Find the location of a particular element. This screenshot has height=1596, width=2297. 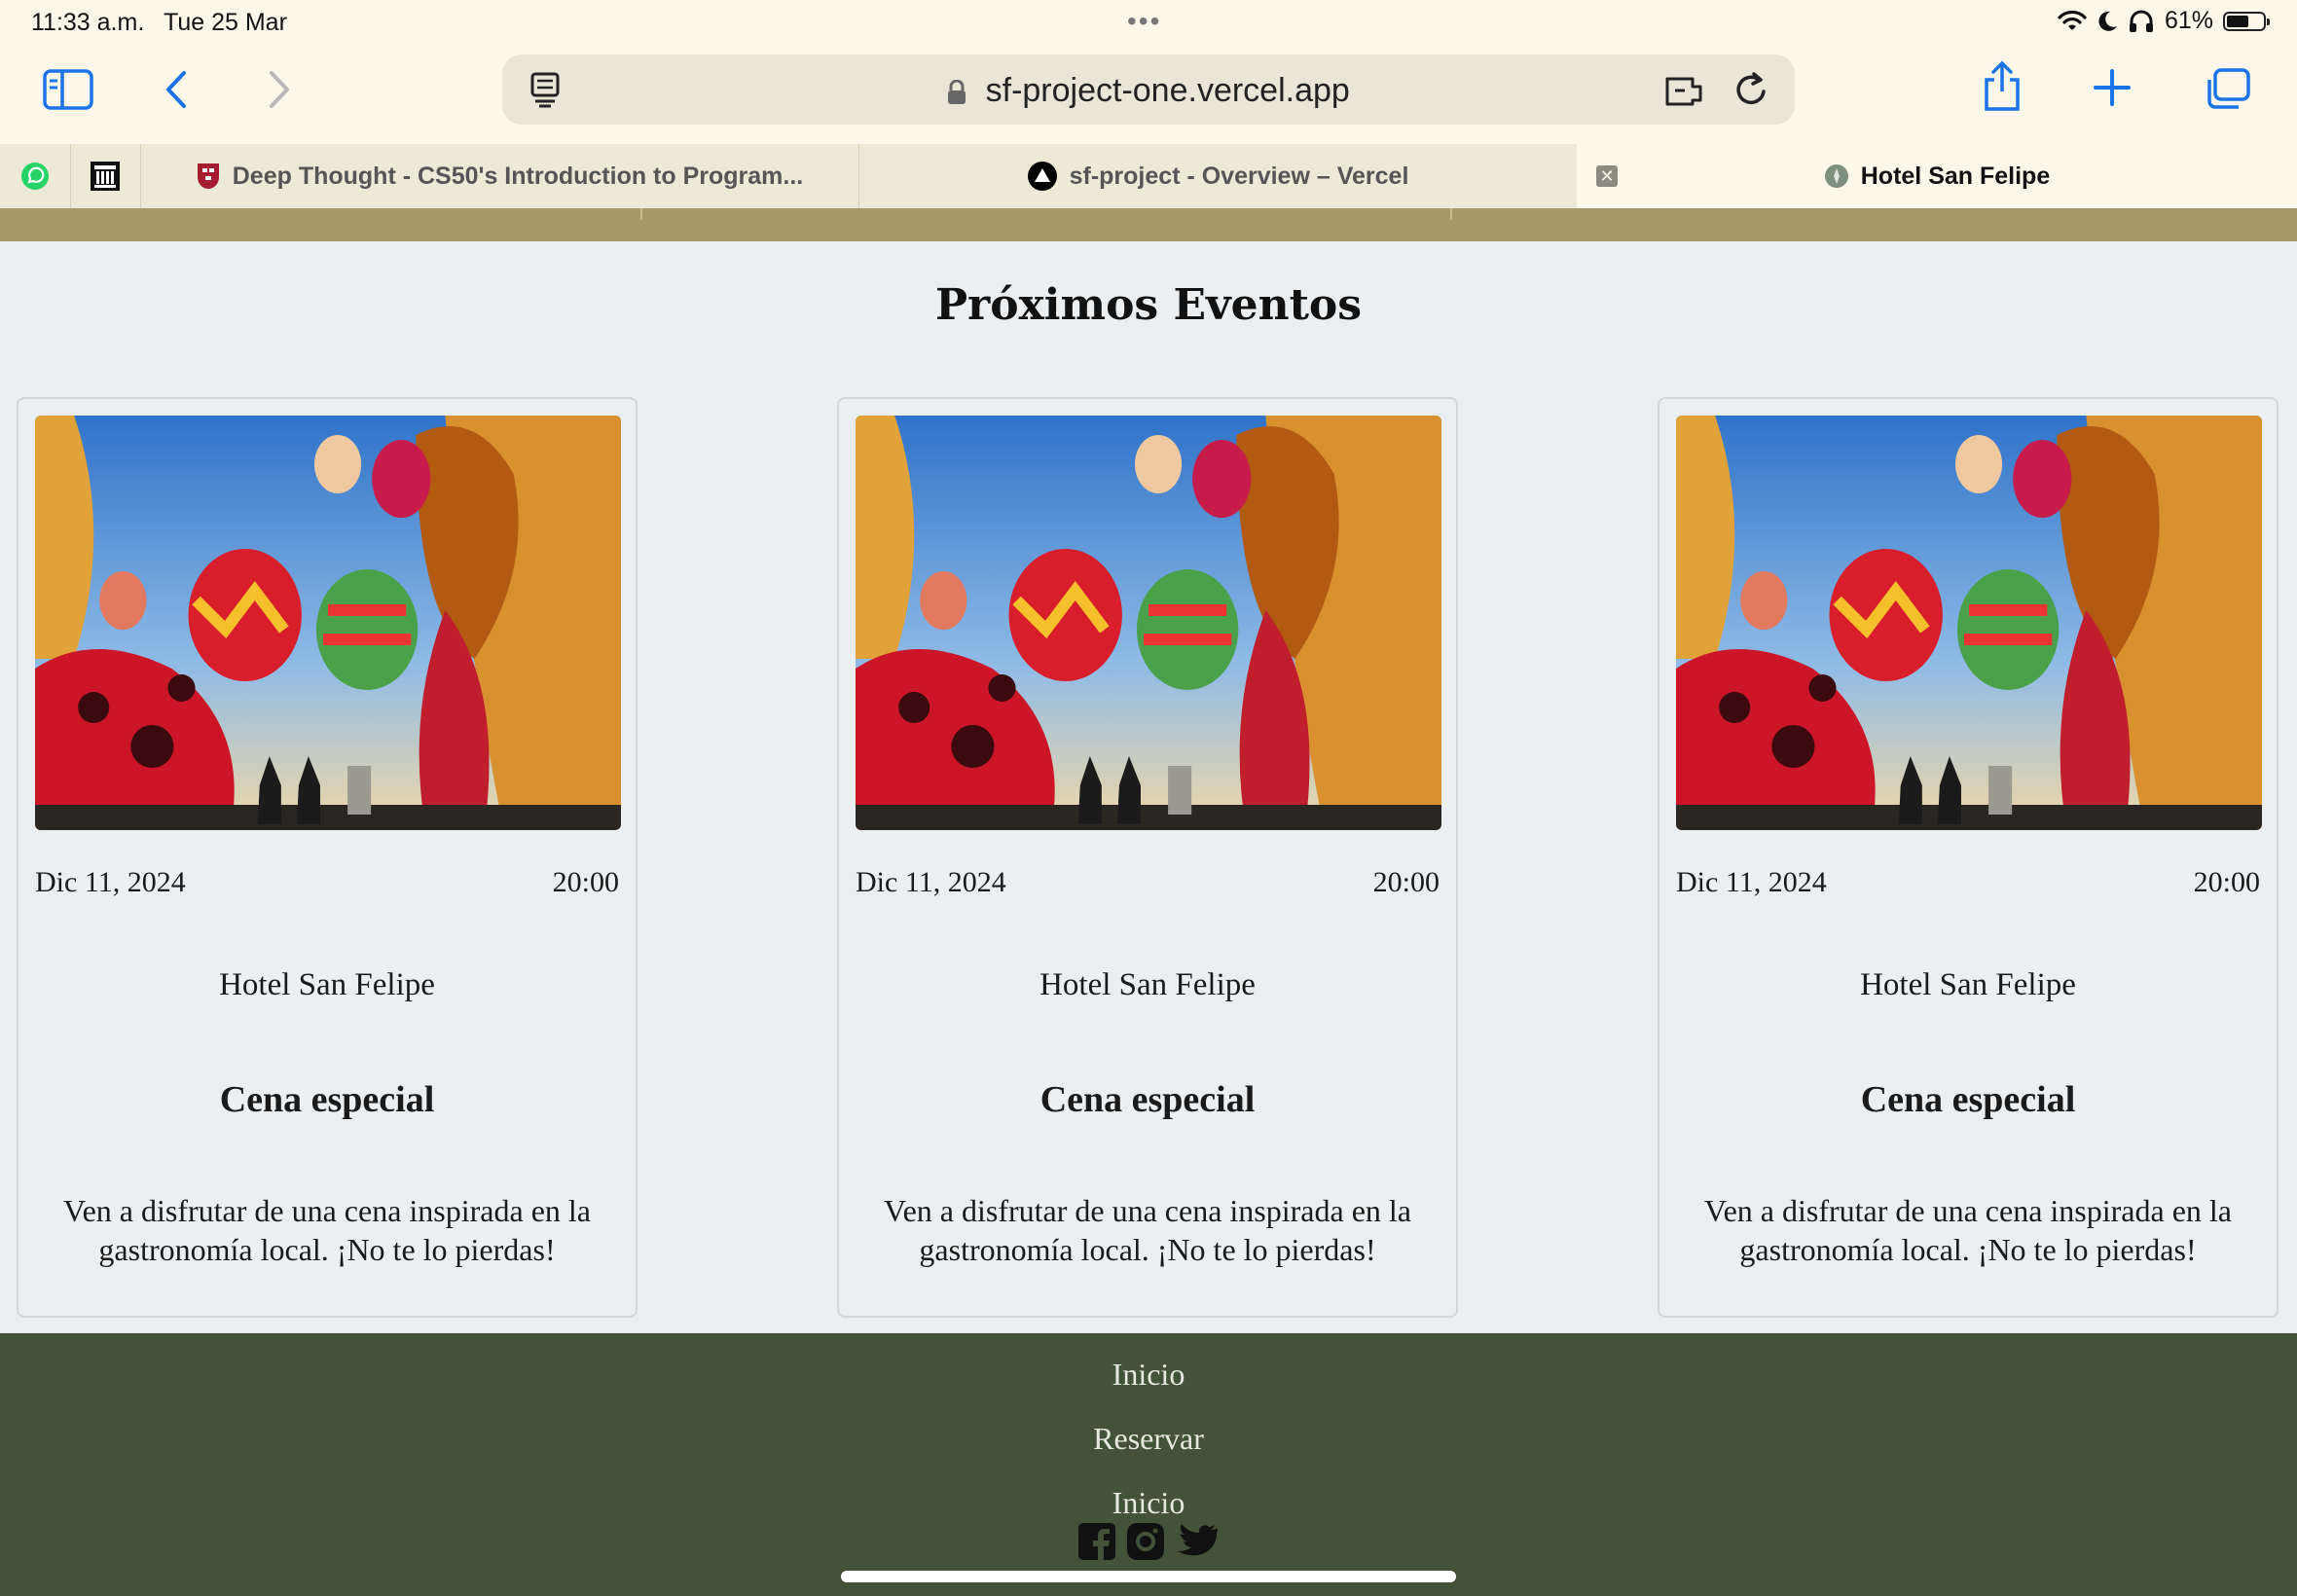

site-favicon-icon is located at coordinates (1836, 176).